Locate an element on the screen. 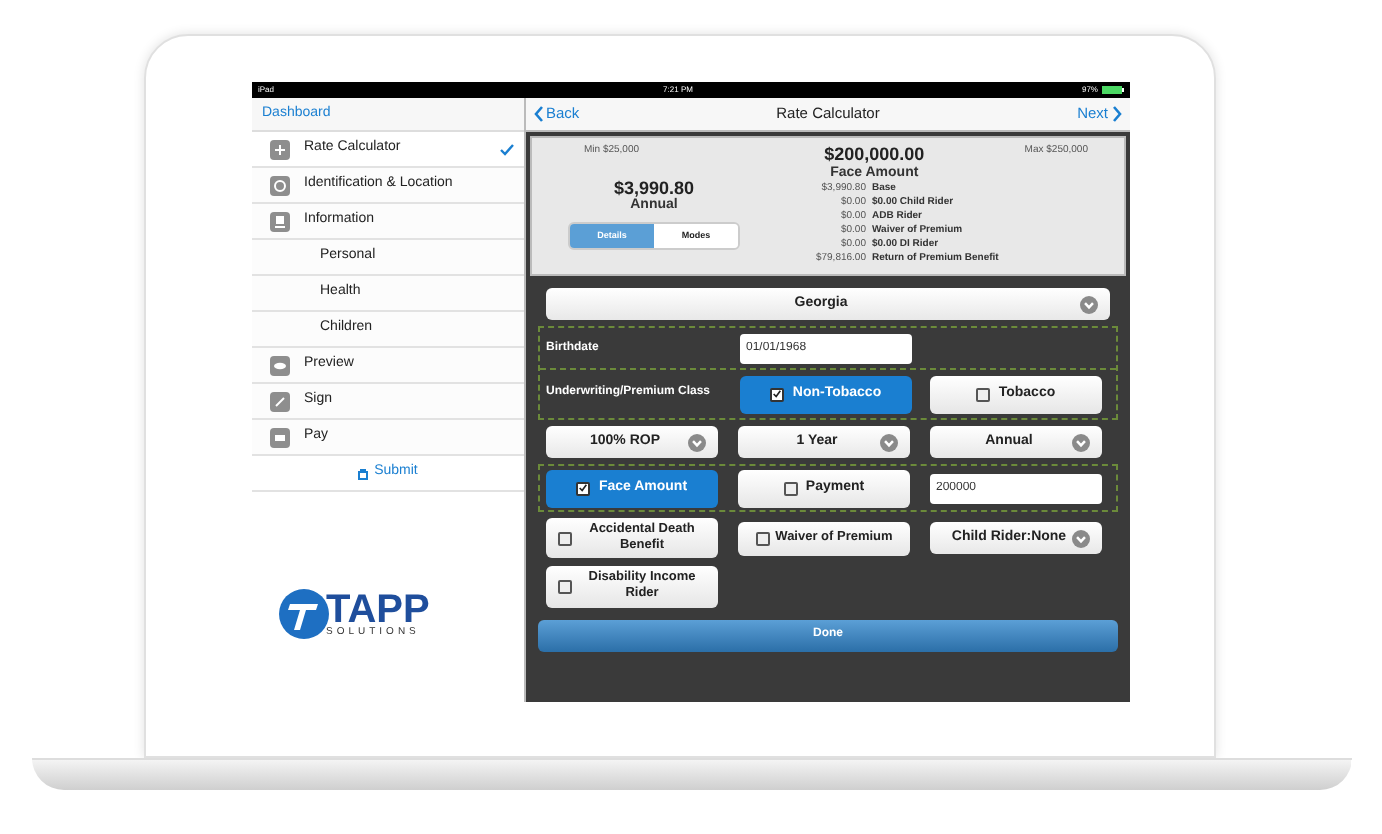 The height and width of the screenshot is (834, 1382). plus-icon is located at coordinates (280, 149).